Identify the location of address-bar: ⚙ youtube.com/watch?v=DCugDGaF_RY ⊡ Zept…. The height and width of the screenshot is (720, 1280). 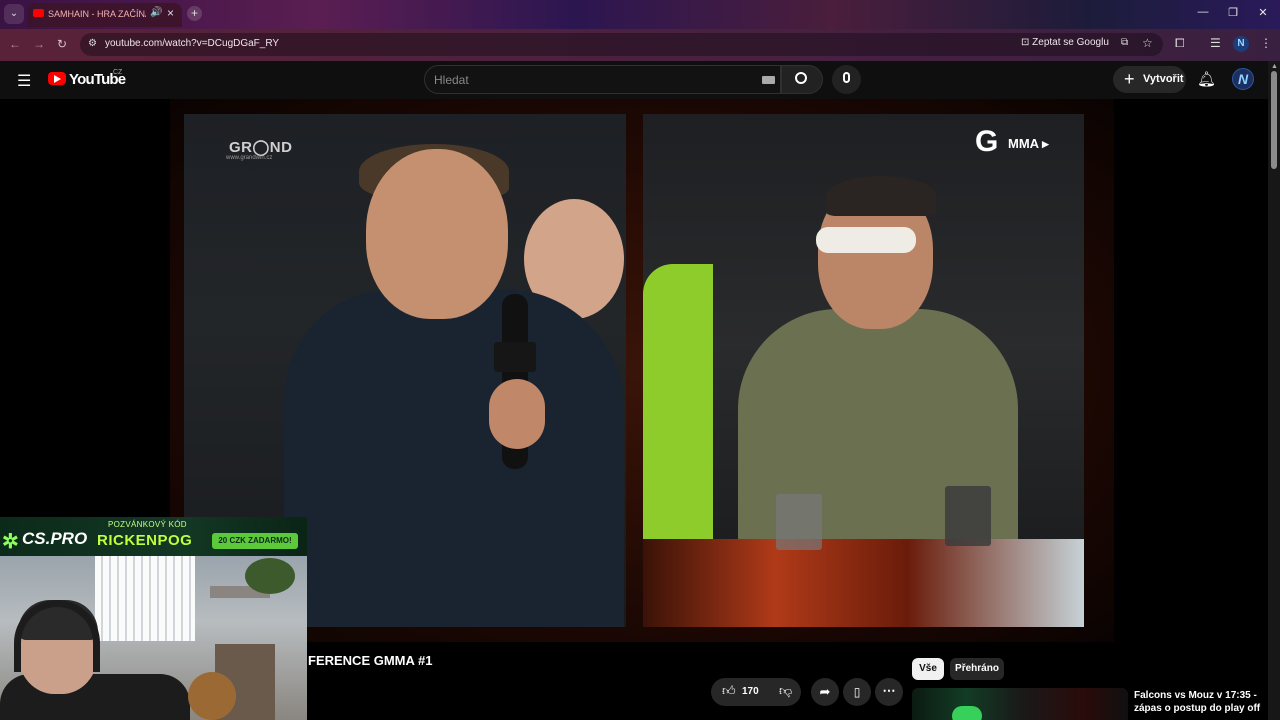
(621, 44).